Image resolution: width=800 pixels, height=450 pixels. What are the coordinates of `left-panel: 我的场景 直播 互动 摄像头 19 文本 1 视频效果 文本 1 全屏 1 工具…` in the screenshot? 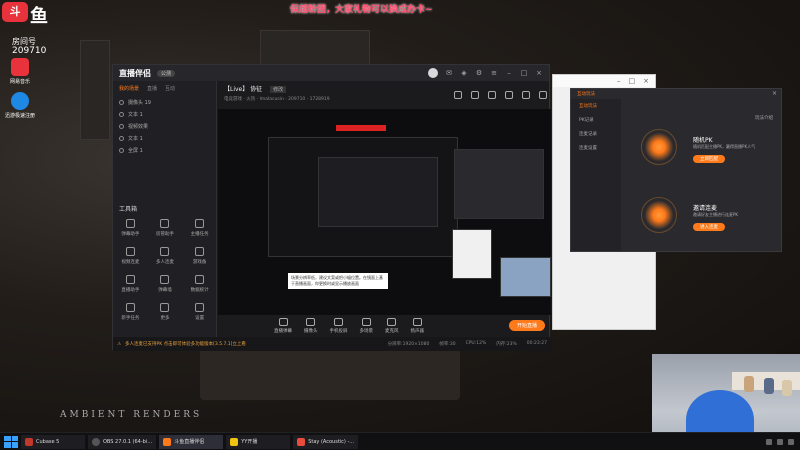 It's located at (165, 209).